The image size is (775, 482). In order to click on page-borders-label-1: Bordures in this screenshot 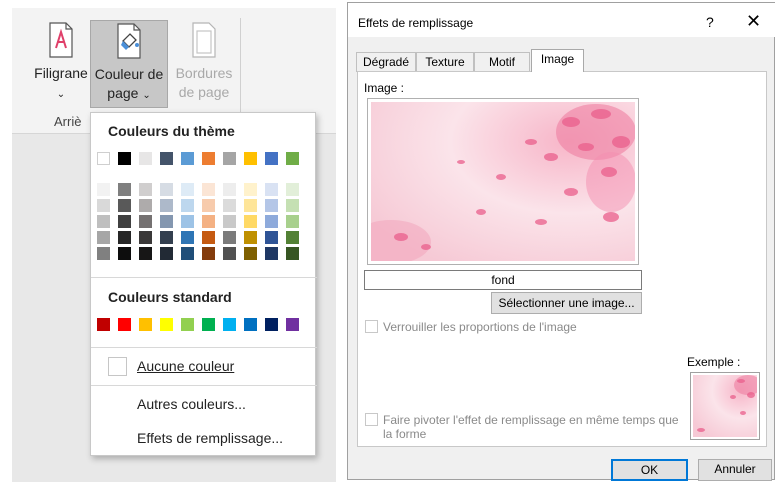, I will do `click(204, 73)`.